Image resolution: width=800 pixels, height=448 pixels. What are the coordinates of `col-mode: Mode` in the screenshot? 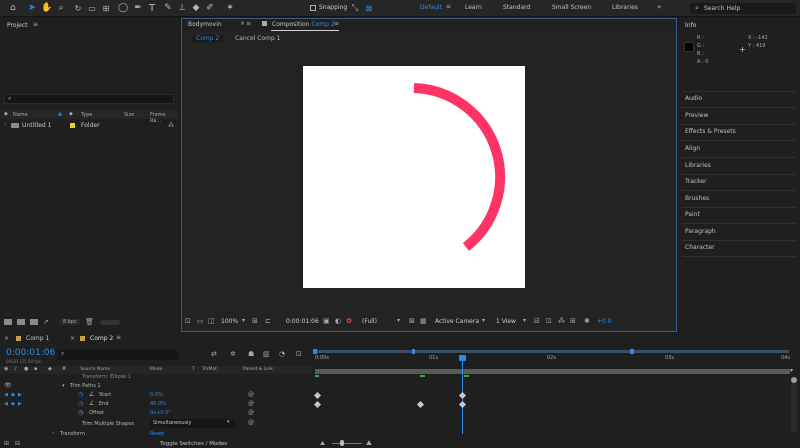 It's located at (156, 369).